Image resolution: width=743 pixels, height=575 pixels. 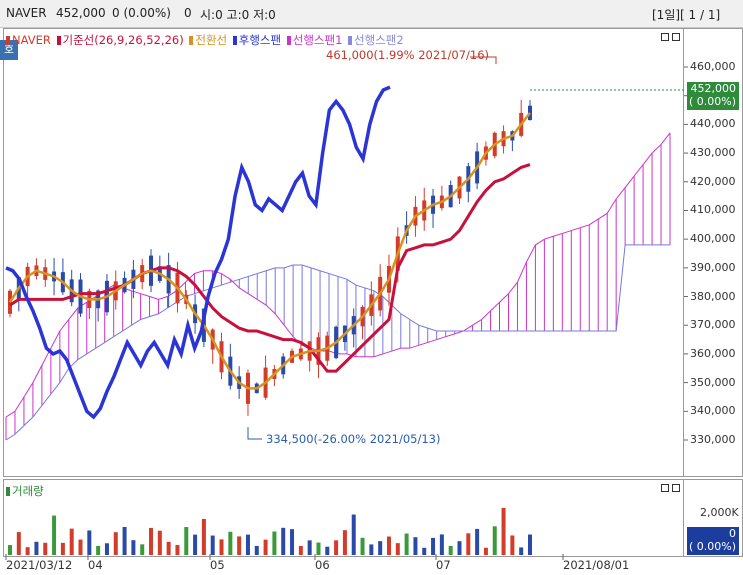 I want to click on ohlc-readout: 시:0 고:0 저:0, so click(x=238, y=15).